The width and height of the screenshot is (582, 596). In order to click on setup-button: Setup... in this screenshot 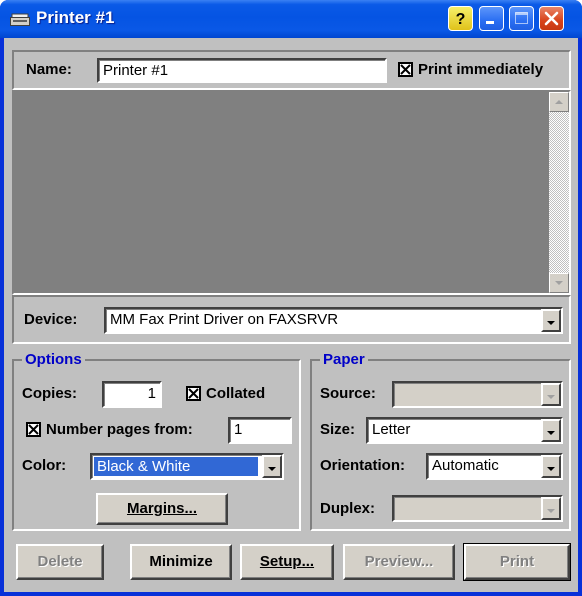, I will do `click(287, 562)`.